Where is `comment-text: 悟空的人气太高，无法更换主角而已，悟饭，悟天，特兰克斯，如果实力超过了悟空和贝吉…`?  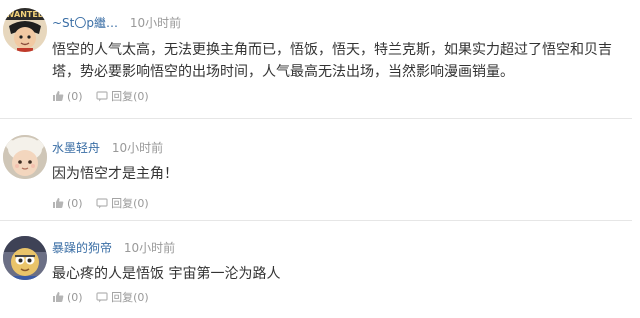 comment-text: 悟空的人气太高，无法更换主角而已，悟饭，悟天，特兰克斯，如果实力超过了悟空和贝吉… is located at coordinates (332, 61).